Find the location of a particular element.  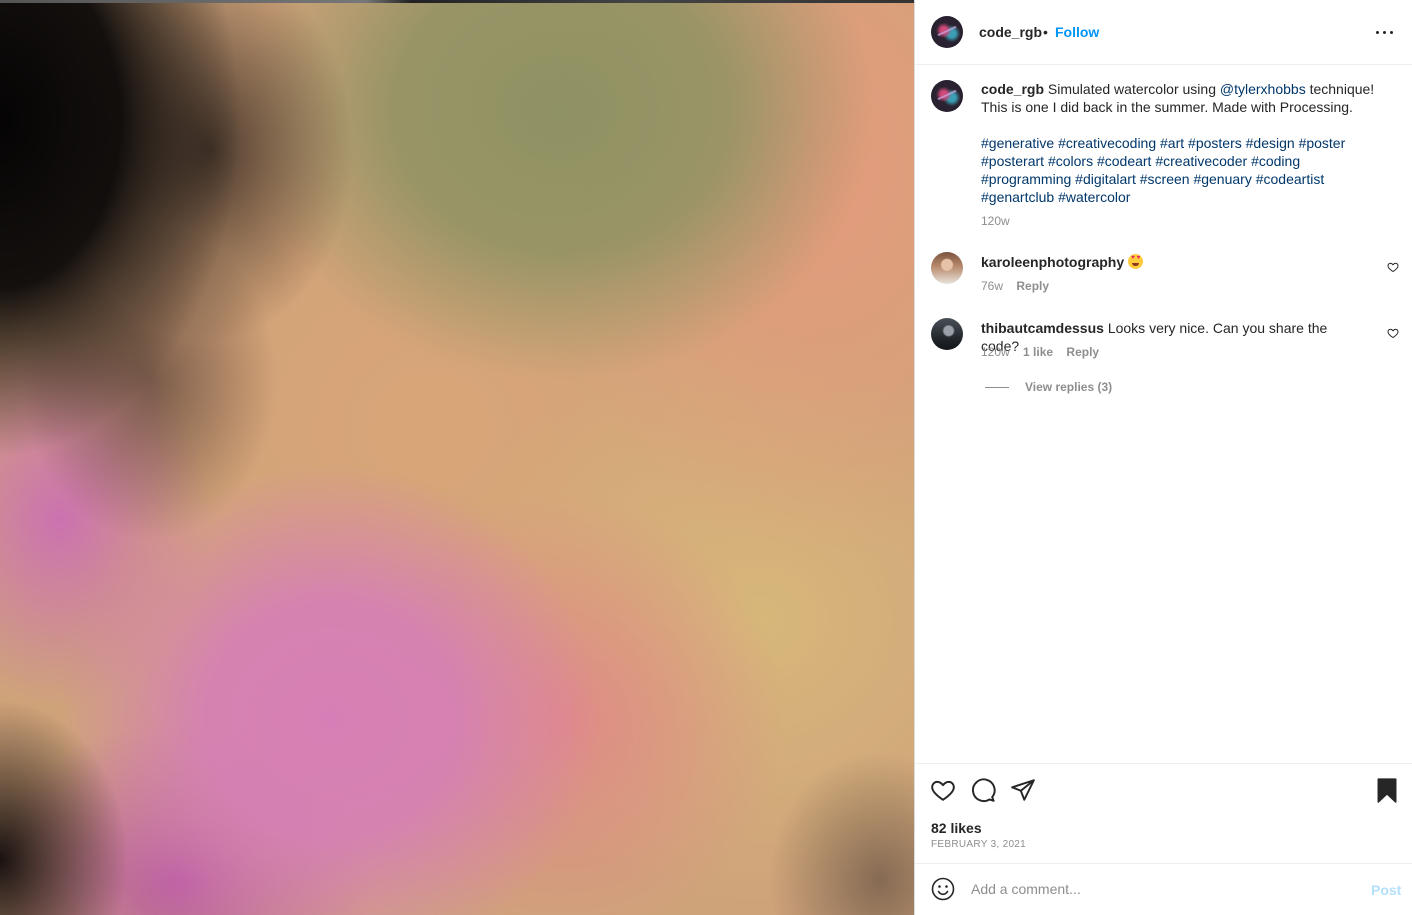

hashtag-link: #art is located at coordinates (1172, 143).